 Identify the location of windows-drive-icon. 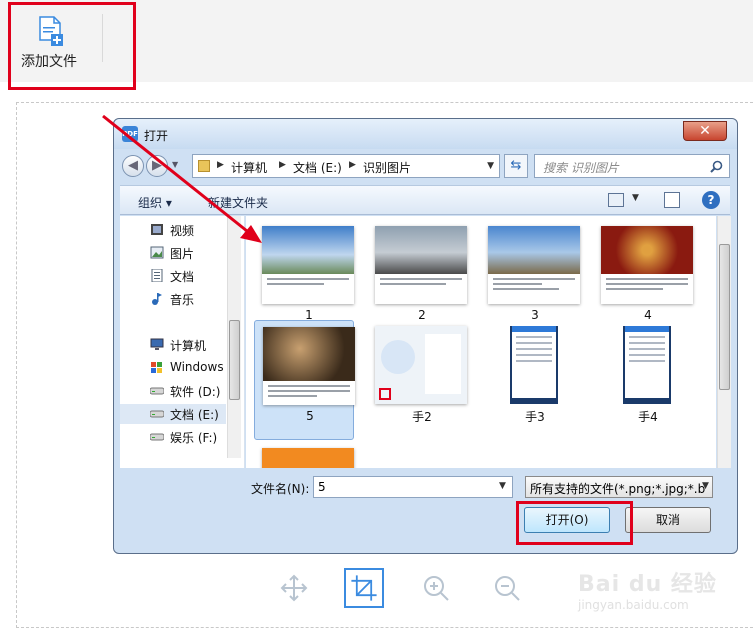
(156, 367).